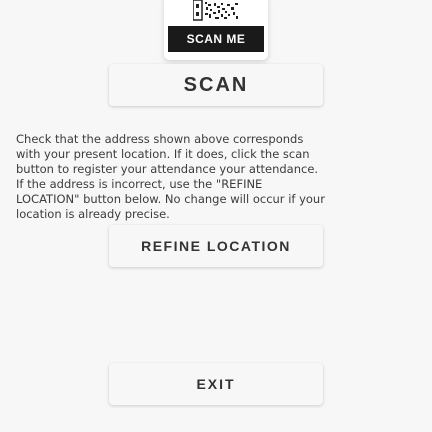 This screenshot has height=432, width=432. What do you see at coordinates (216, 246) in the screenshot?
I see `refine-location-button: REFINE LOCATION` at bounding box center [216, 246].